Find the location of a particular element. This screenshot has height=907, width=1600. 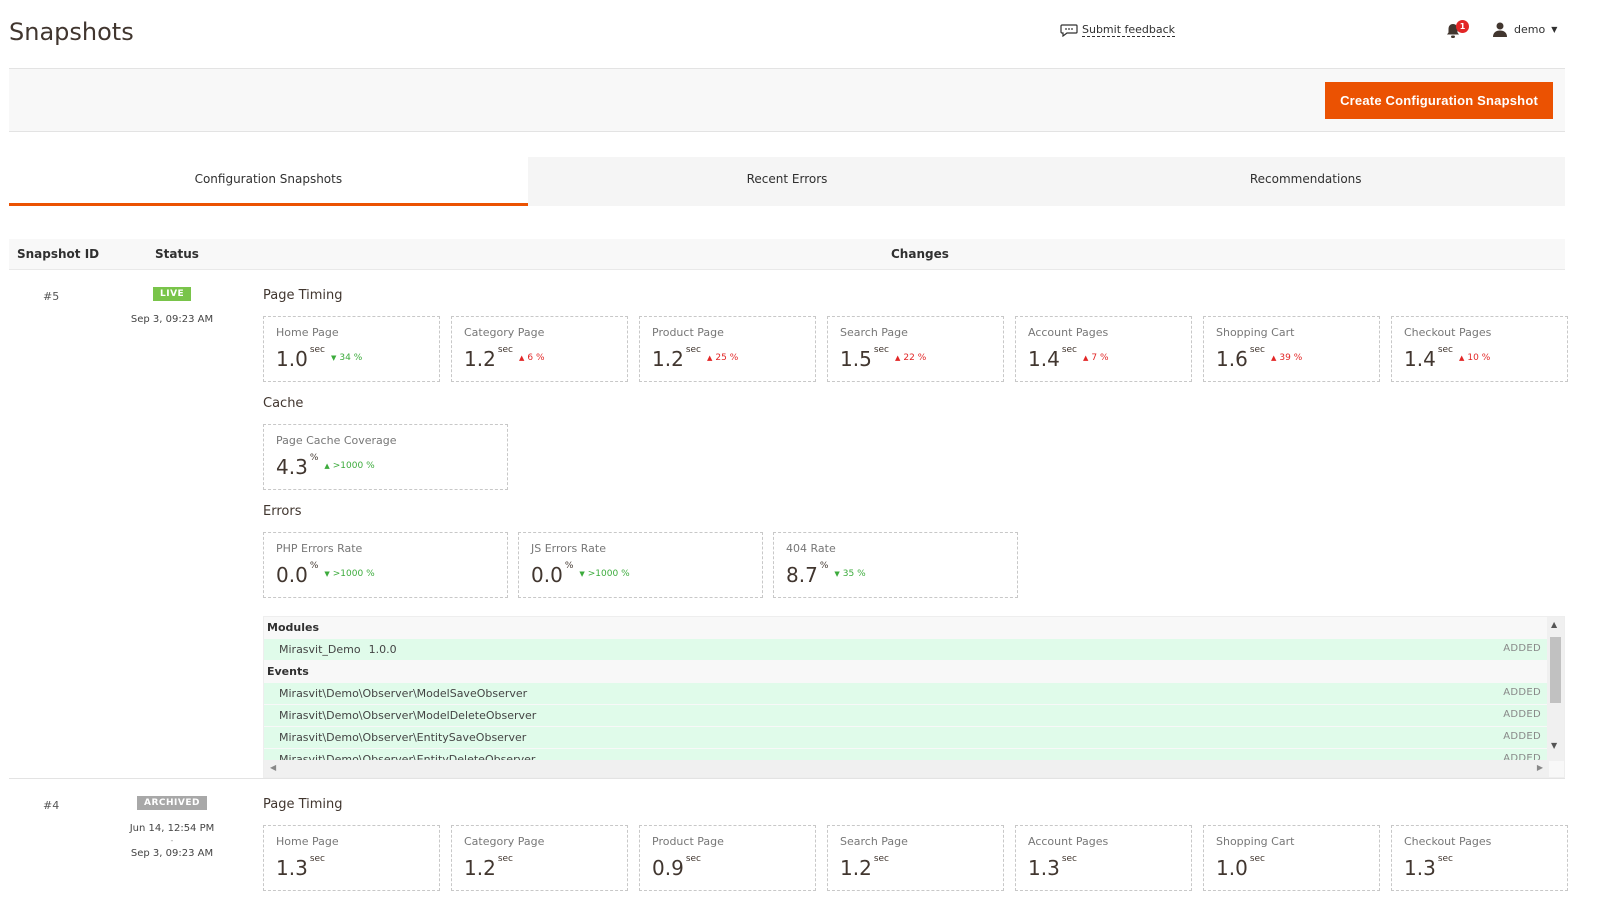

metric-value-wrap: 1.4 sec ▲ 7 % is located at coordinates (1068, 358).